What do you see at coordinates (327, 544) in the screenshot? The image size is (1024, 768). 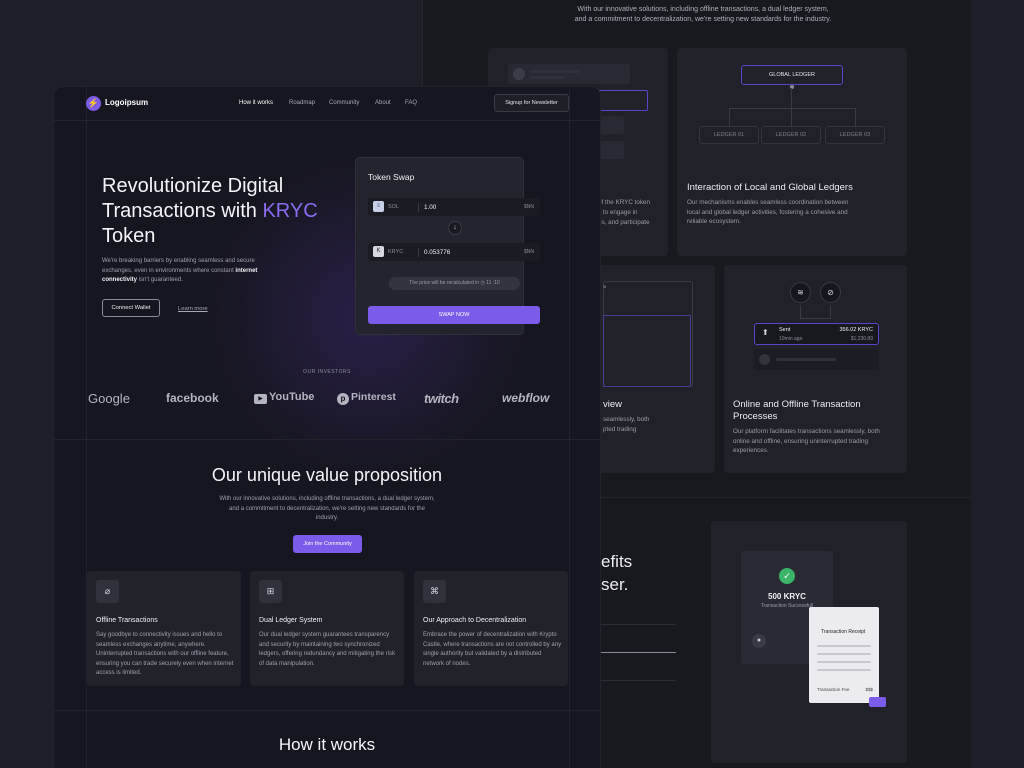 I see `join-community-button: Join the Community` at bounding box center [327, 544].